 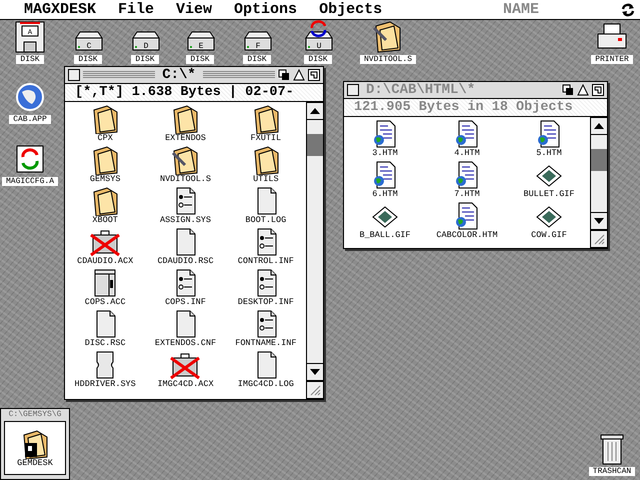 I want to click on file-label: ASSIGN.SYS, so click(x=185, y=220).